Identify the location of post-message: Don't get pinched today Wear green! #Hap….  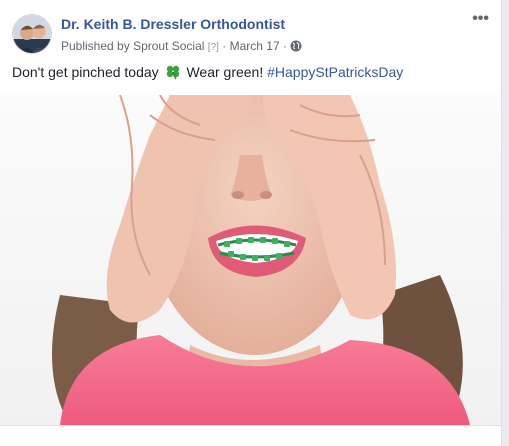
(250, 73).